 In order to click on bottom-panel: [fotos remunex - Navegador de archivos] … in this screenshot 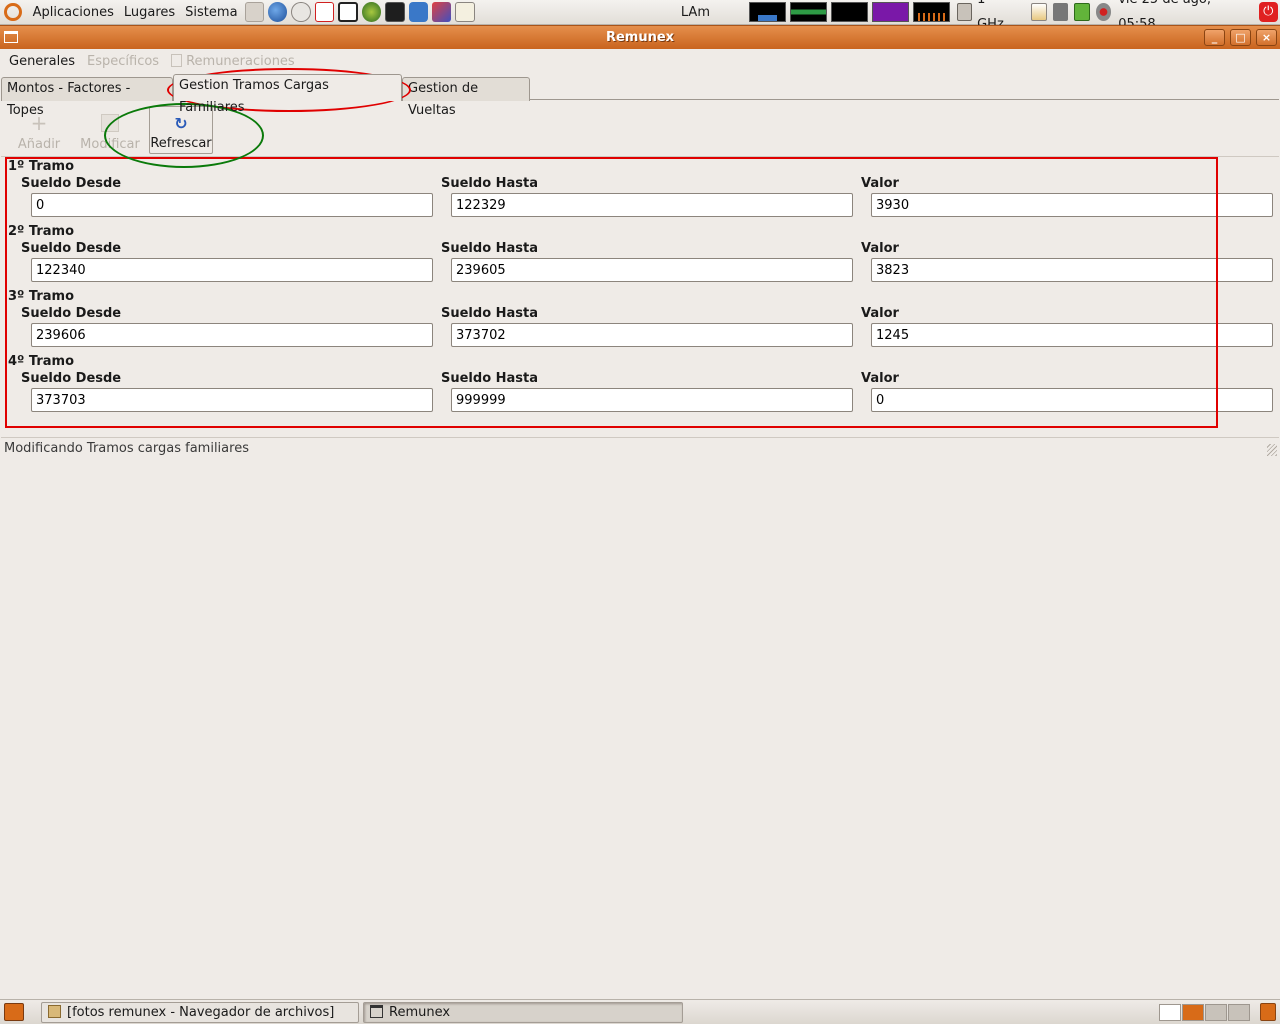, I will do `click(640, 1011)`.